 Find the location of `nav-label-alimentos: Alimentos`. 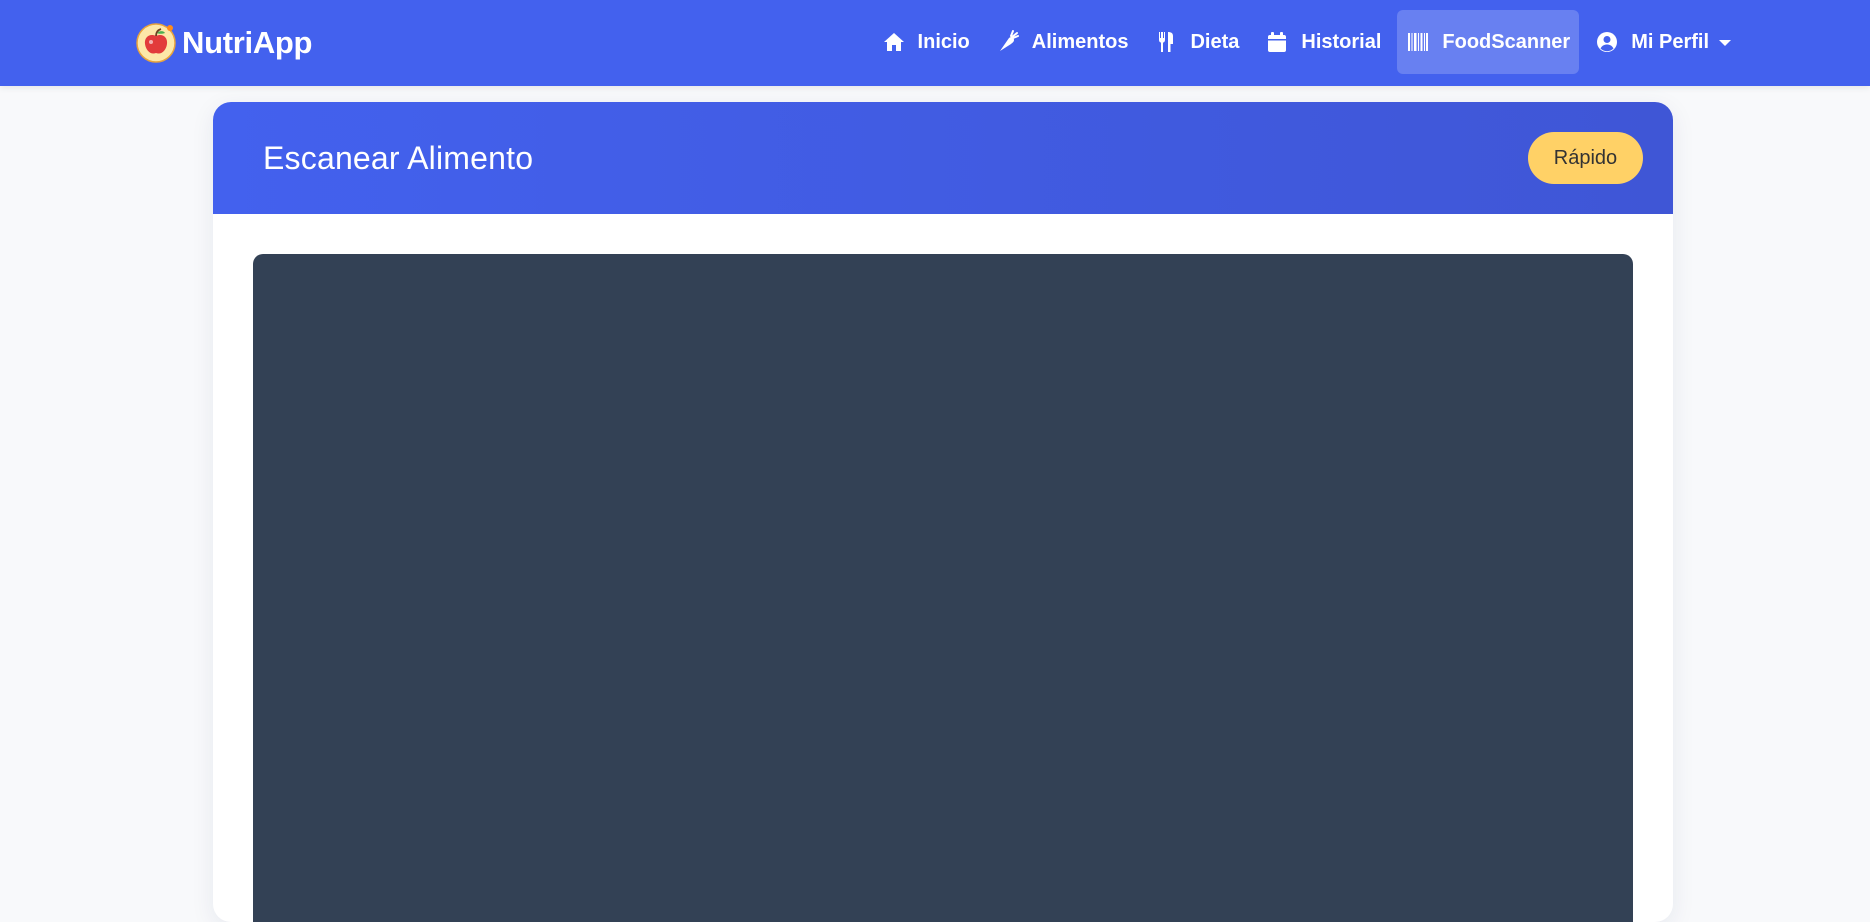

nav-label-alimentos: Alimentos is located at coordinates (1080, 41).